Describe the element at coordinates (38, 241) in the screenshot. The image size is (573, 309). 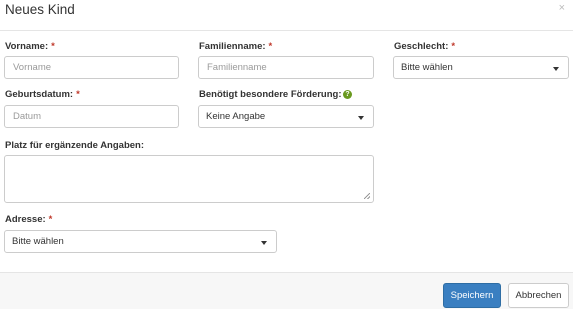
I see `adresse-selected-value: Bitte wählen` at that location.